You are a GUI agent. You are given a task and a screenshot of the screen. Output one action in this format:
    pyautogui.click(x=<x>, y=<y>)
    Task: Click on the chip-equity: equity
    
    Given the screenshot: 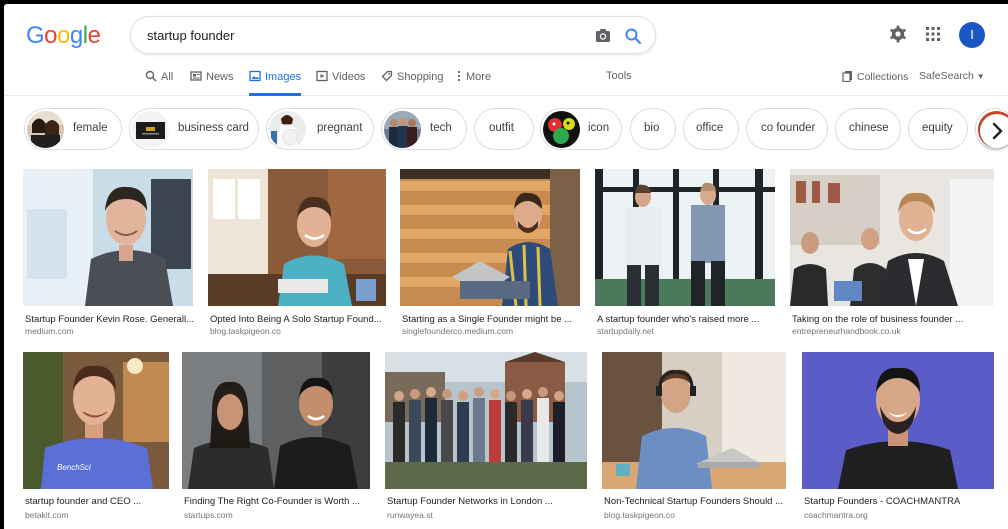 What is the action you would take?
    pyautogui.click(x=938, y=129)
    